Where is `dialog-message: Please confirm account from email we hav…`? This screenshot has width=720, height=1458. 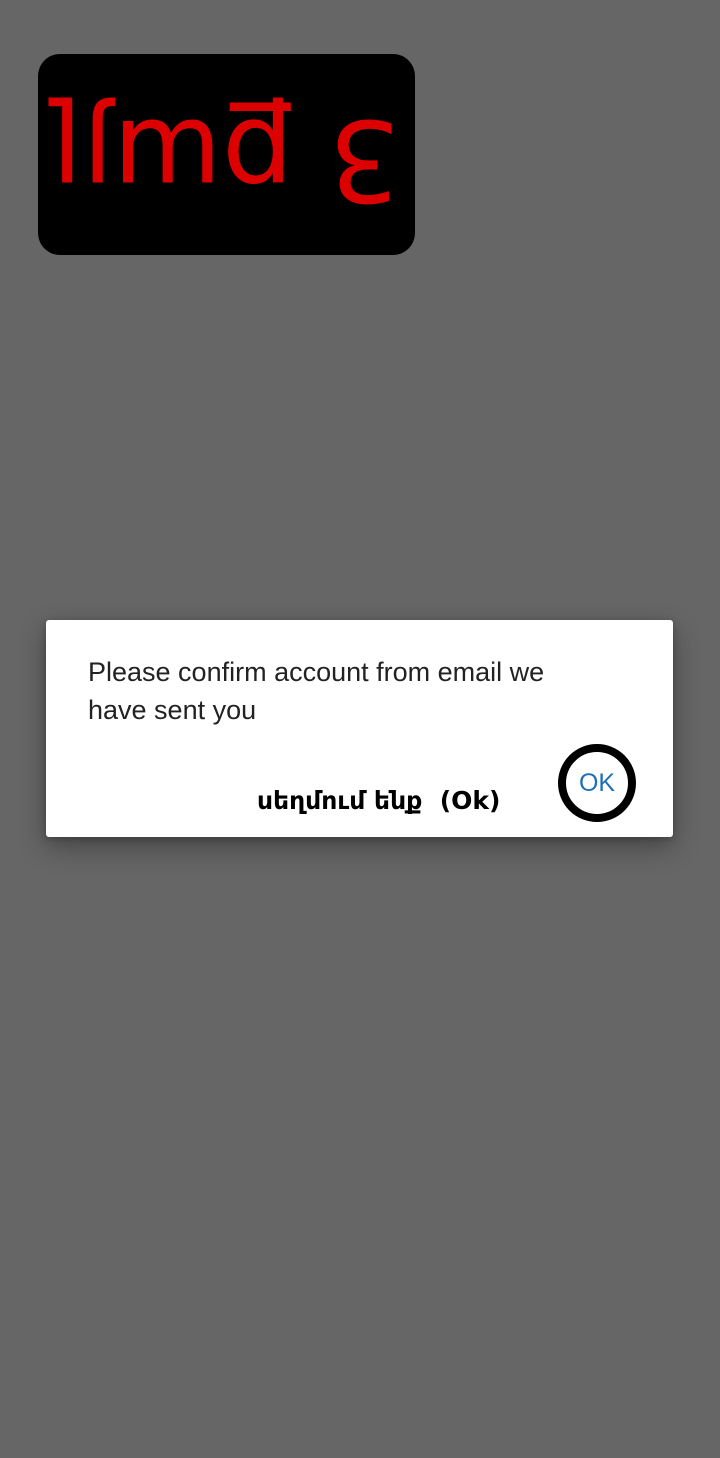 dialog-message: Please confirm account from email we hav… is located at coordinates (316, 691).